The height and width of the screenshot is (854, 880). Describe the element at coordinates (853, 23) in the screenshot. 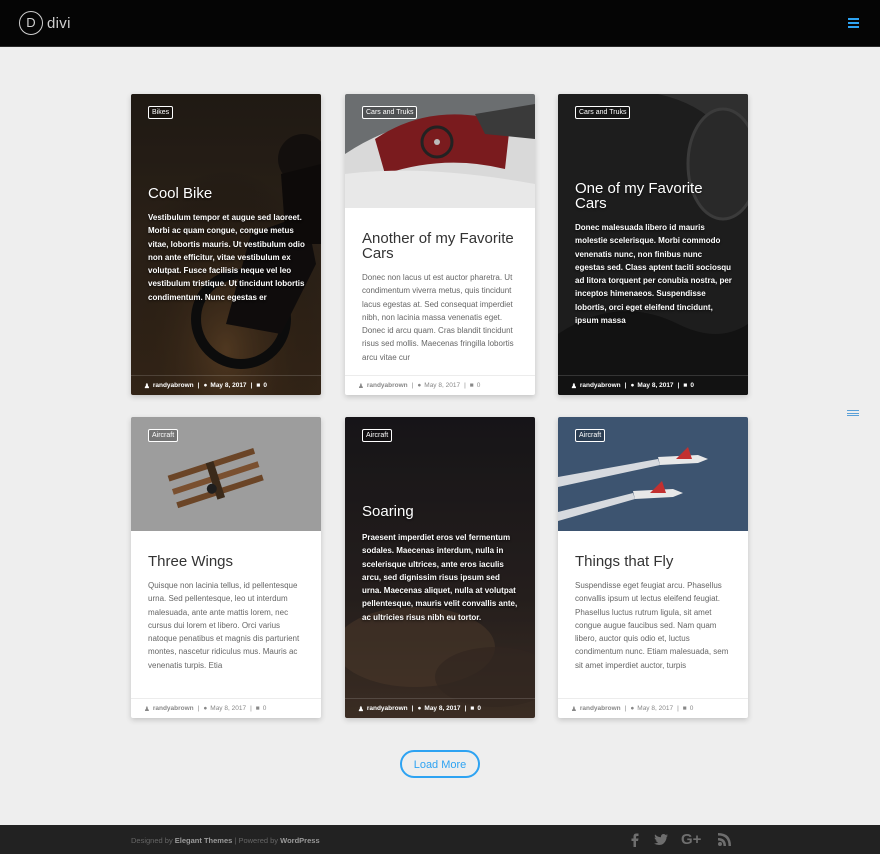

I see `hamburger-menu-icon` at that location.